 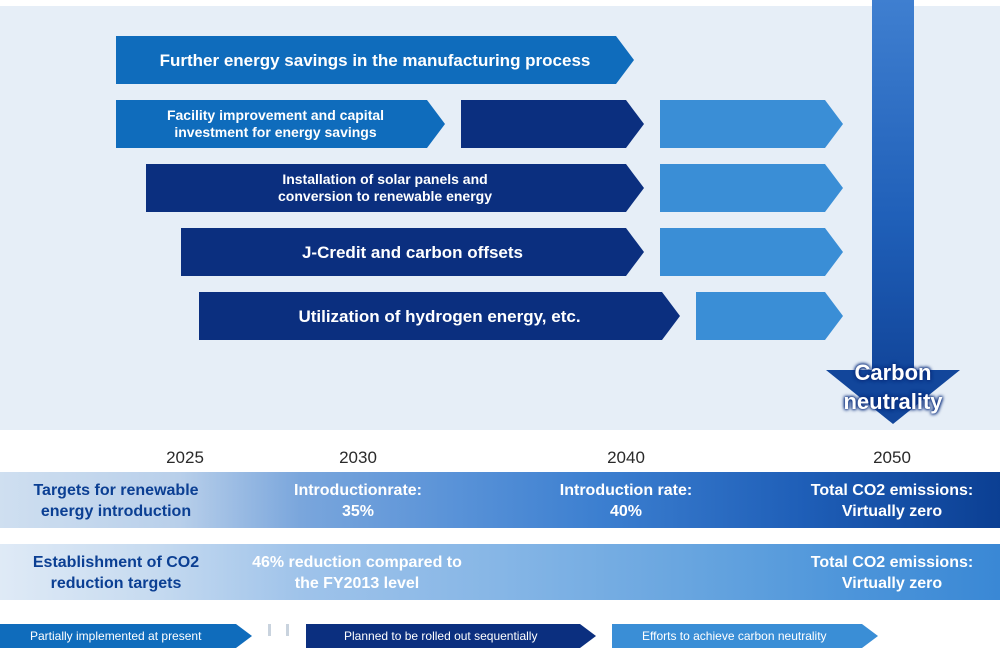 I want to click on measure-label: J-Credit and carbon offsets, so click(x=412, y=252).